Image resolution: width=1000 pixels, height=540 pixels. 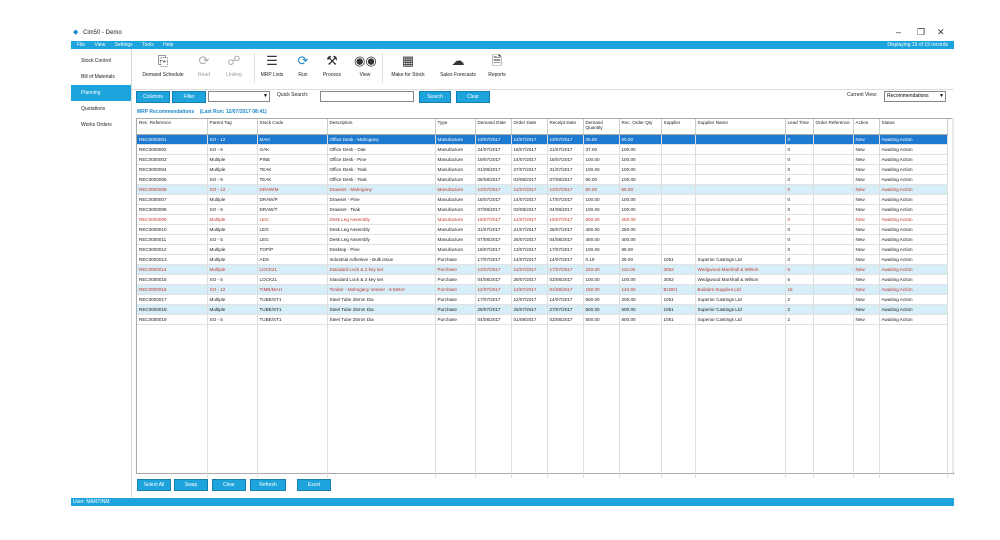 I want to click on table-cell: 18/07/2017, so click(x=565, y=159).